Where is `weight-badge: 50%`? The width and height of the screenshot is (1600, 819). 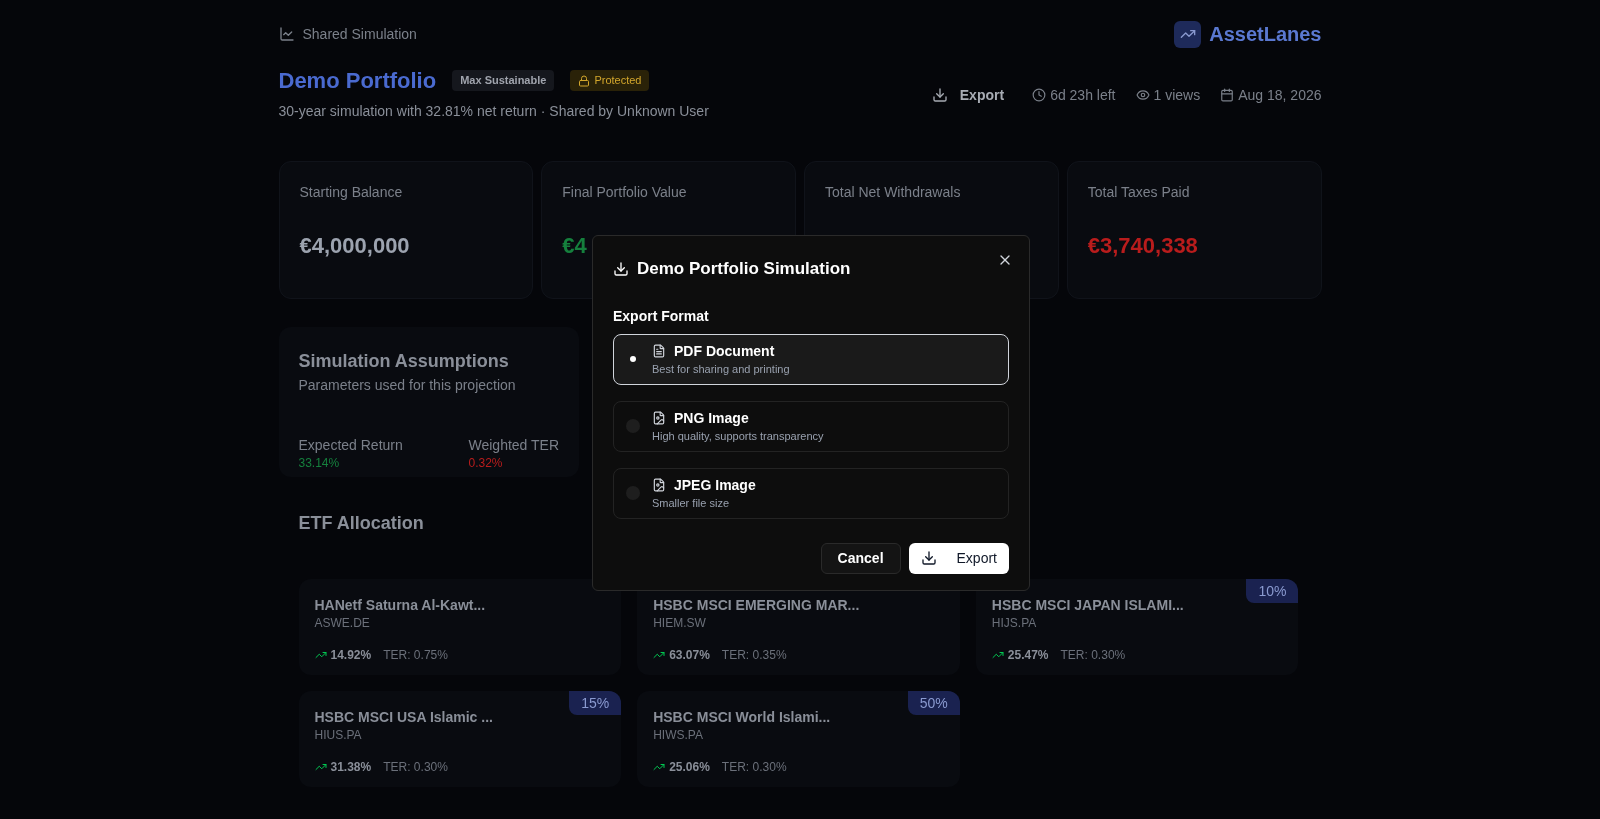
weight-badge: 50% is located at coordinates (933, 703).